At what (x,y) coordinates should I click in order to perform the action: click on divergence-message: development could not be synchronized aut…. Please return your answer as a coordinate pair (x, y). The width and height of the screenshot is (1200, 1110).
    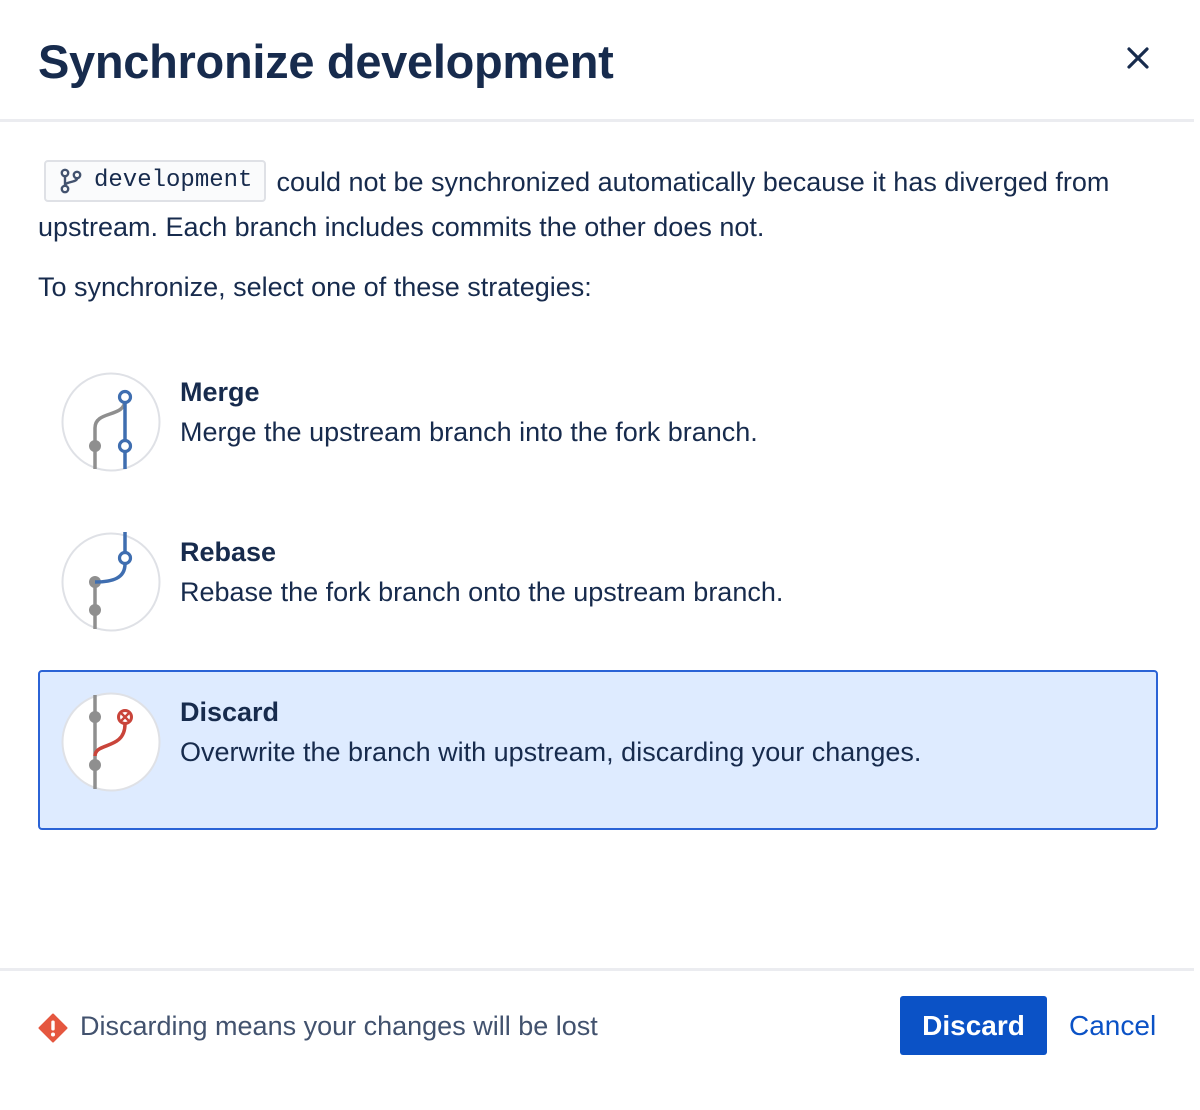
    Looking at the image, I should click on (598, 204).